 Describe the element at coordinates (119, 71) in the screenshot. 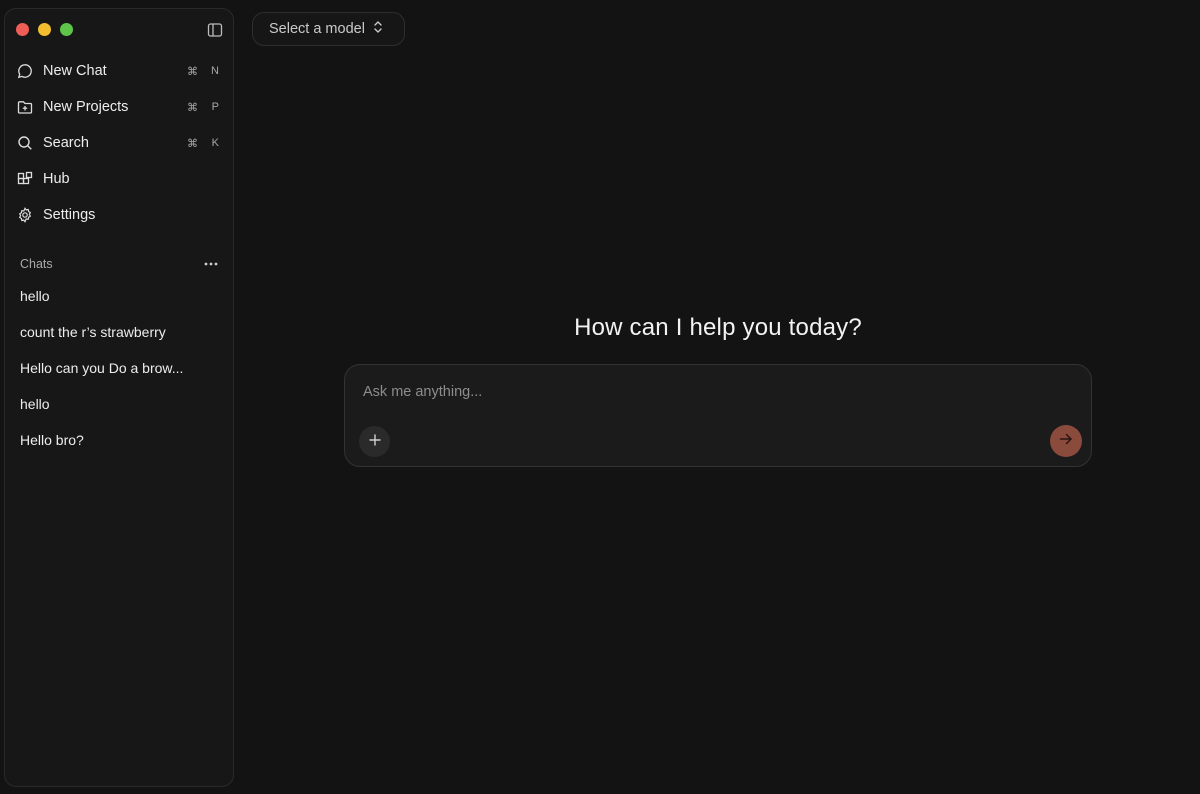

I see `sidebar-item-new-chat: New Chat ⌘ N` at that location.